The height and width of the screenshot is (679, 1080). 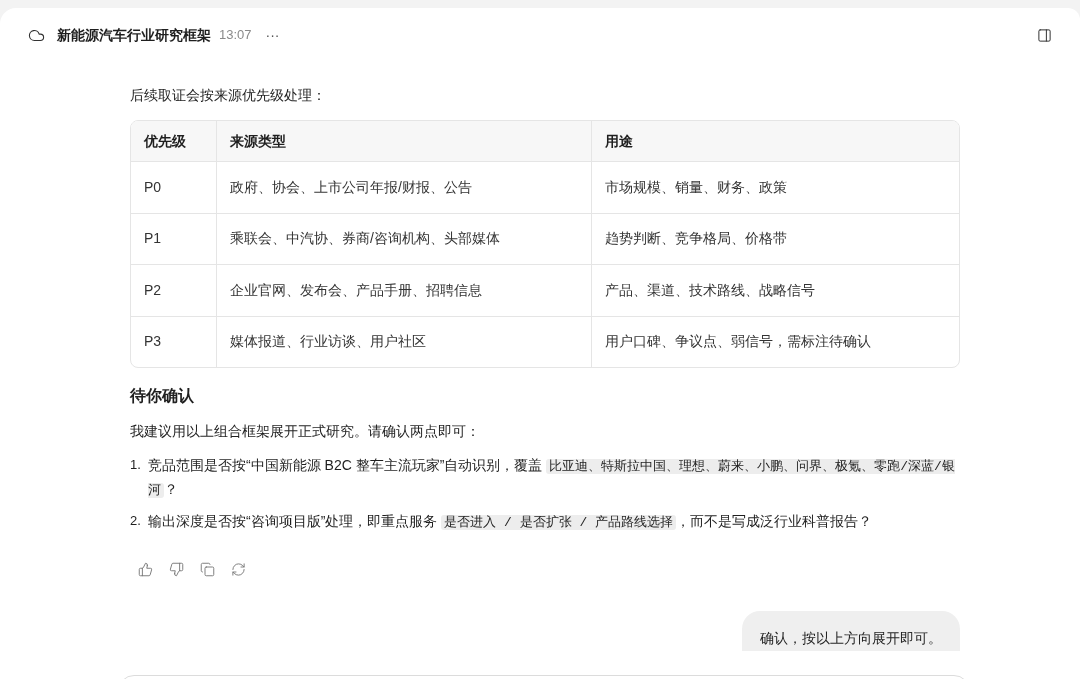 What do you see at coordinates (775, 141) in the screenshot?
I see `column-header: 用途` at bounding box center [775, 141].